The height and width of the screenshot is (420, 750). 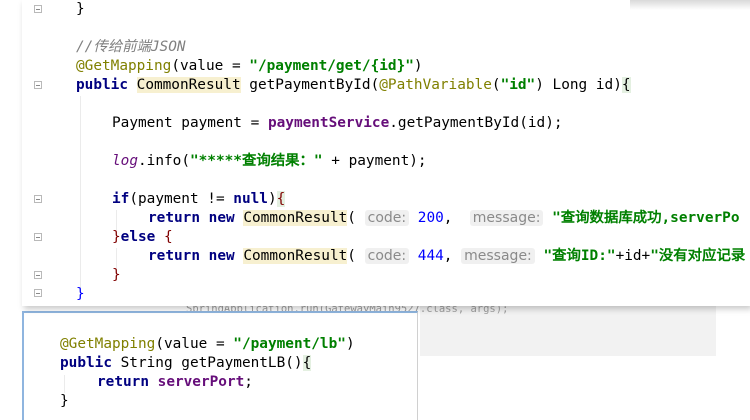 I want to click on code-line-lb-close: }, so click(x=64, y=401).